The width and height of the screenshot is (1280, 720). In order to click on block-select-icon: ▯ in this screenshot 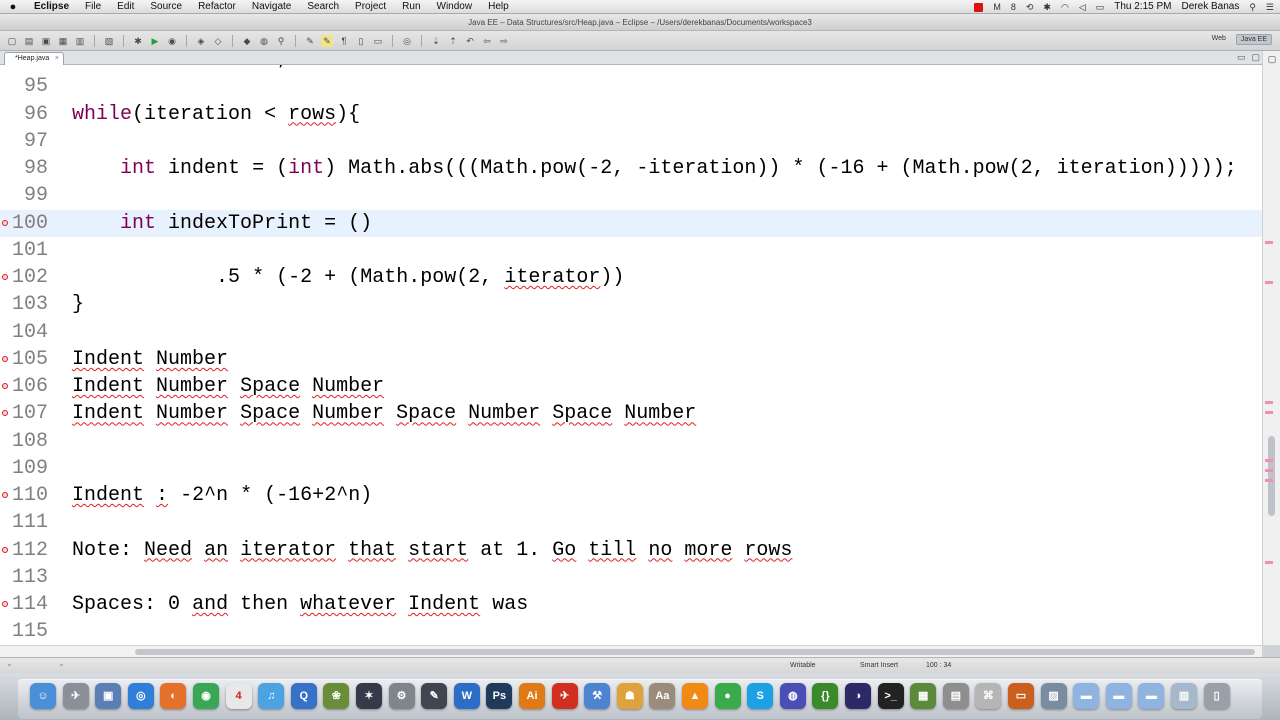, I will do `click(361, 41)`.